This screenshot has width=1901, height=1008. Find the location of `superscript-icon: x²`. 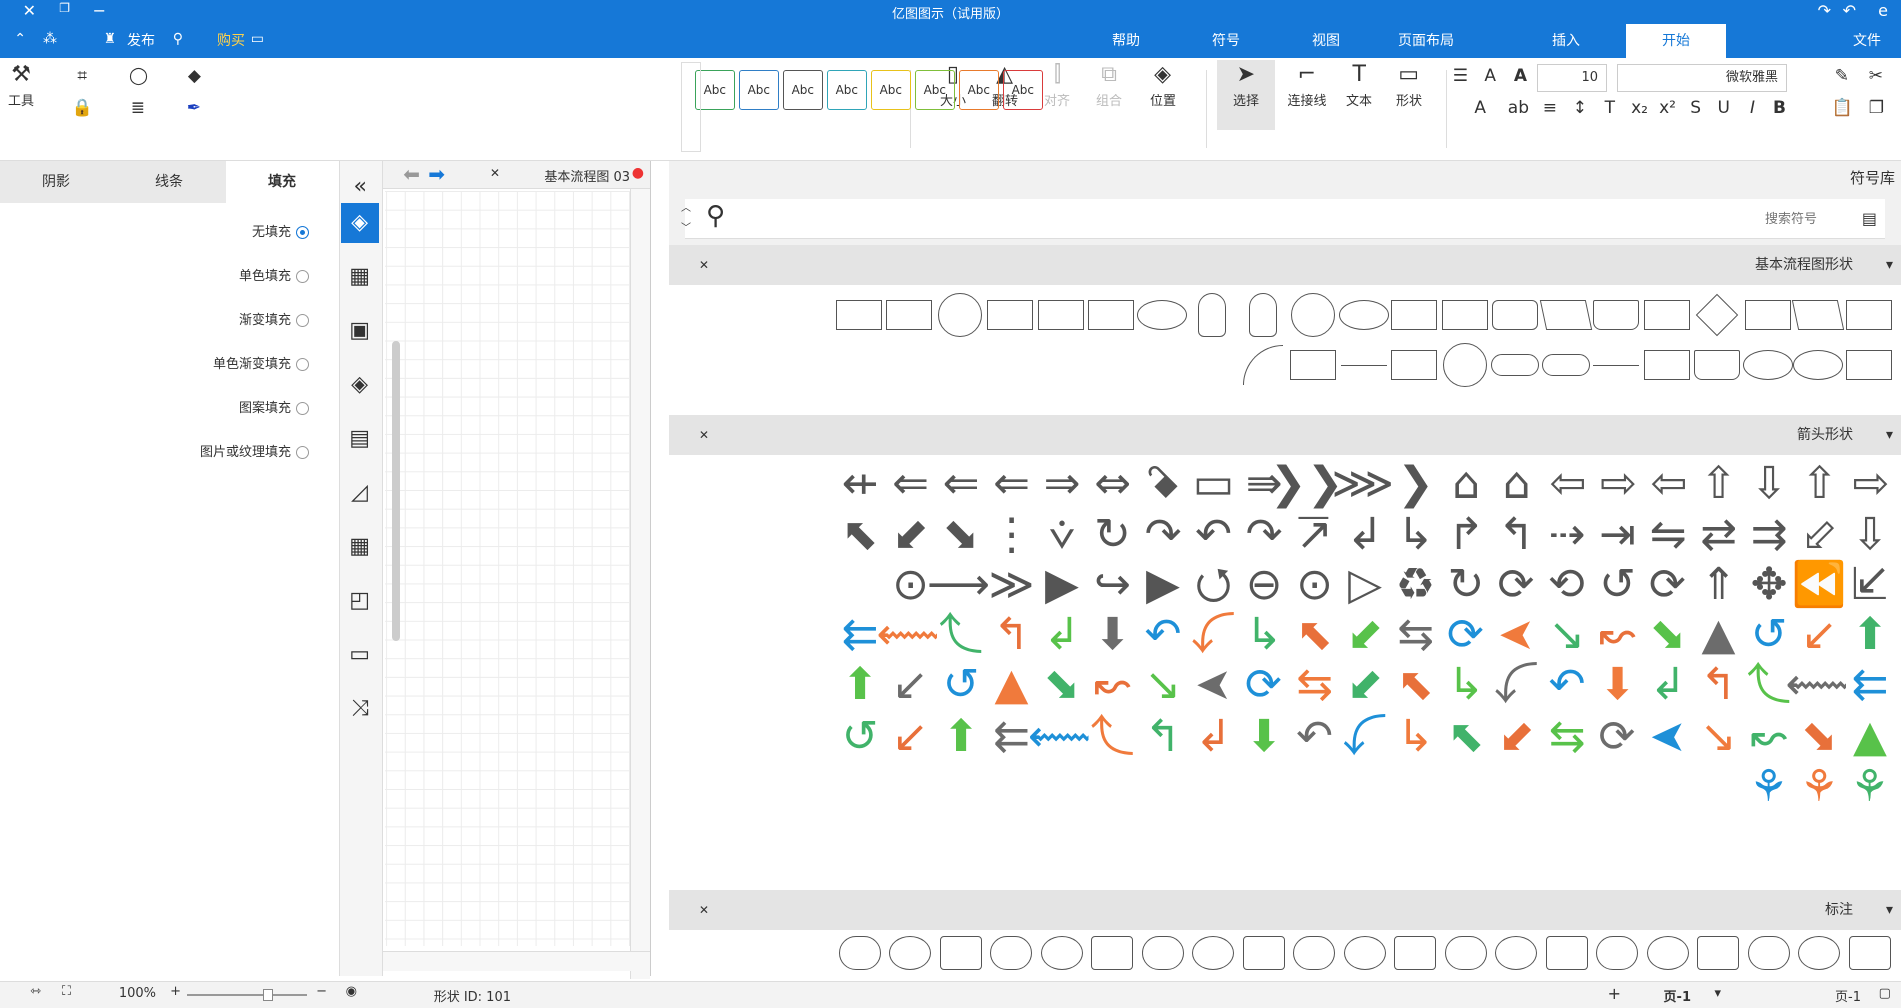

superscript-icon: x² is located at coordinates (1668, 108).